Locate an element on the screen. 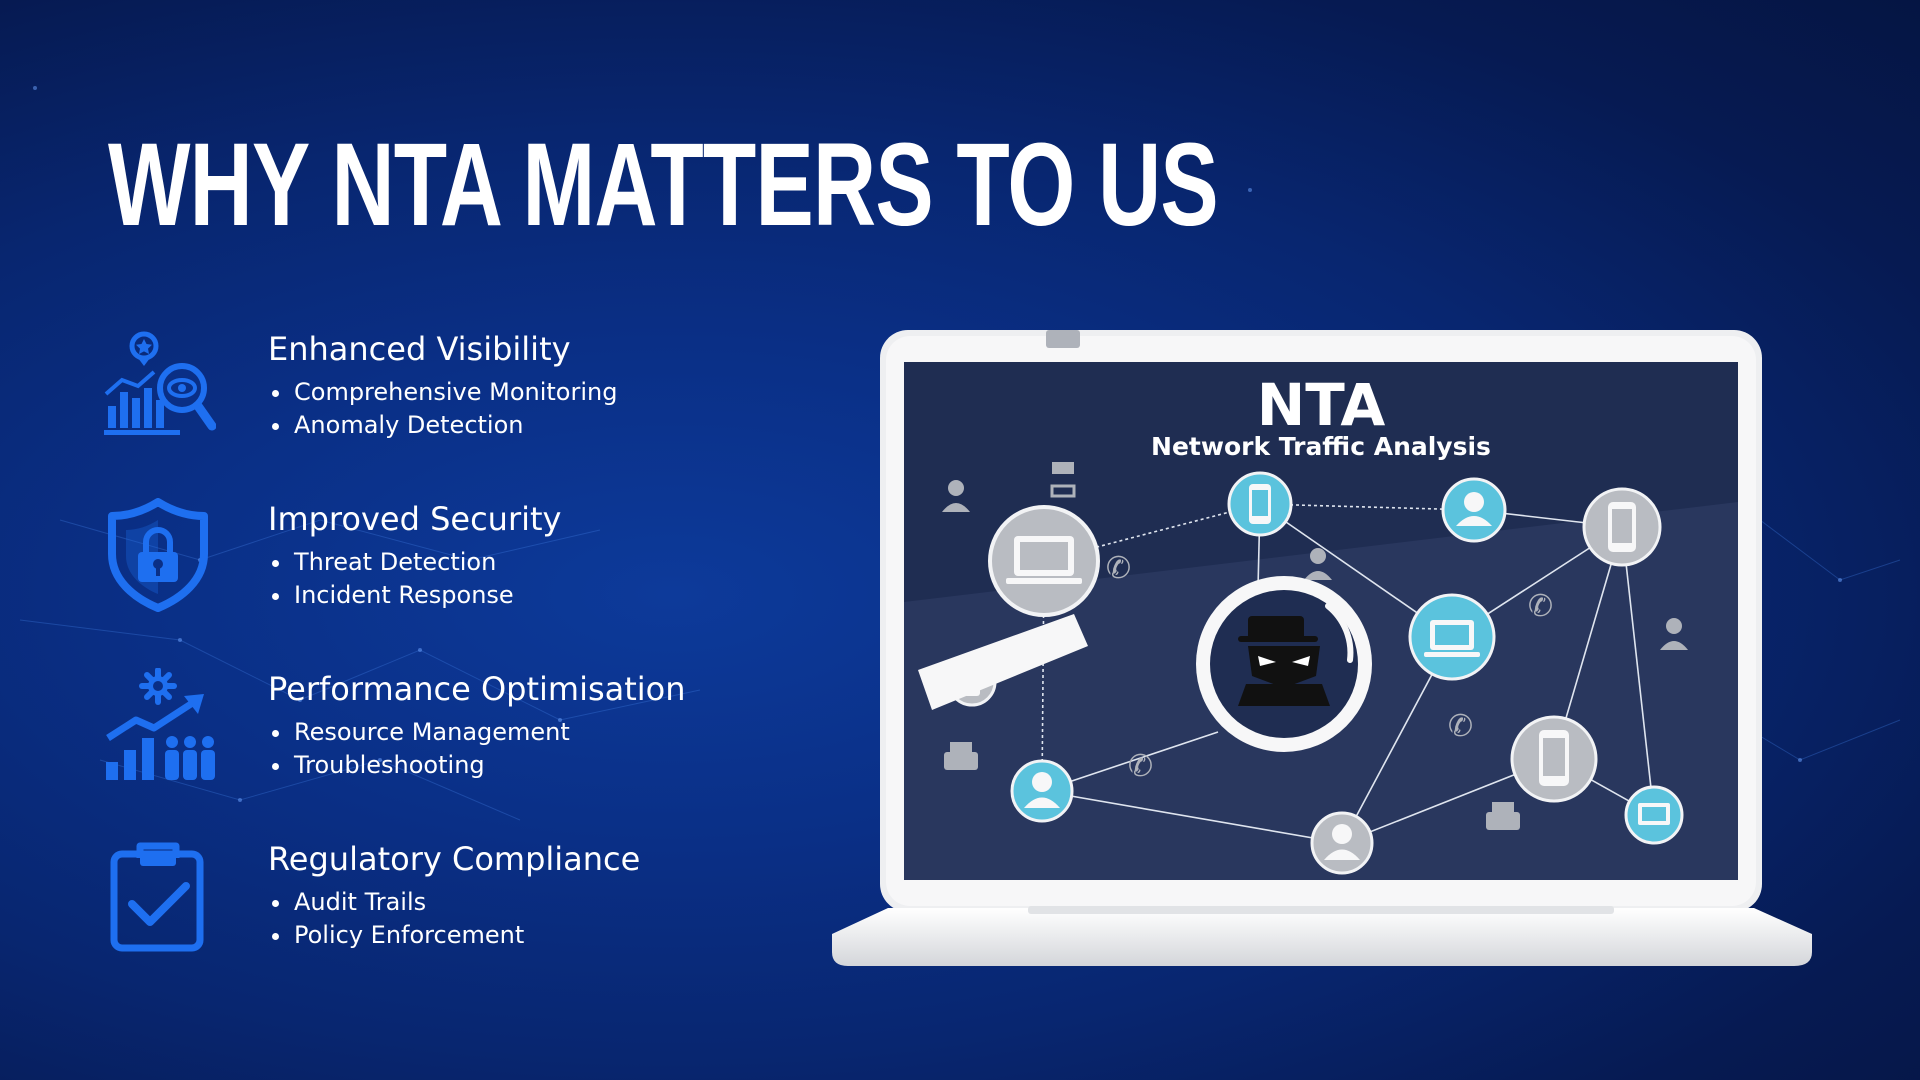 The width and height of the screenshot is (1920, 1080). shield-lock-icon is located at coordinates (158, 555).